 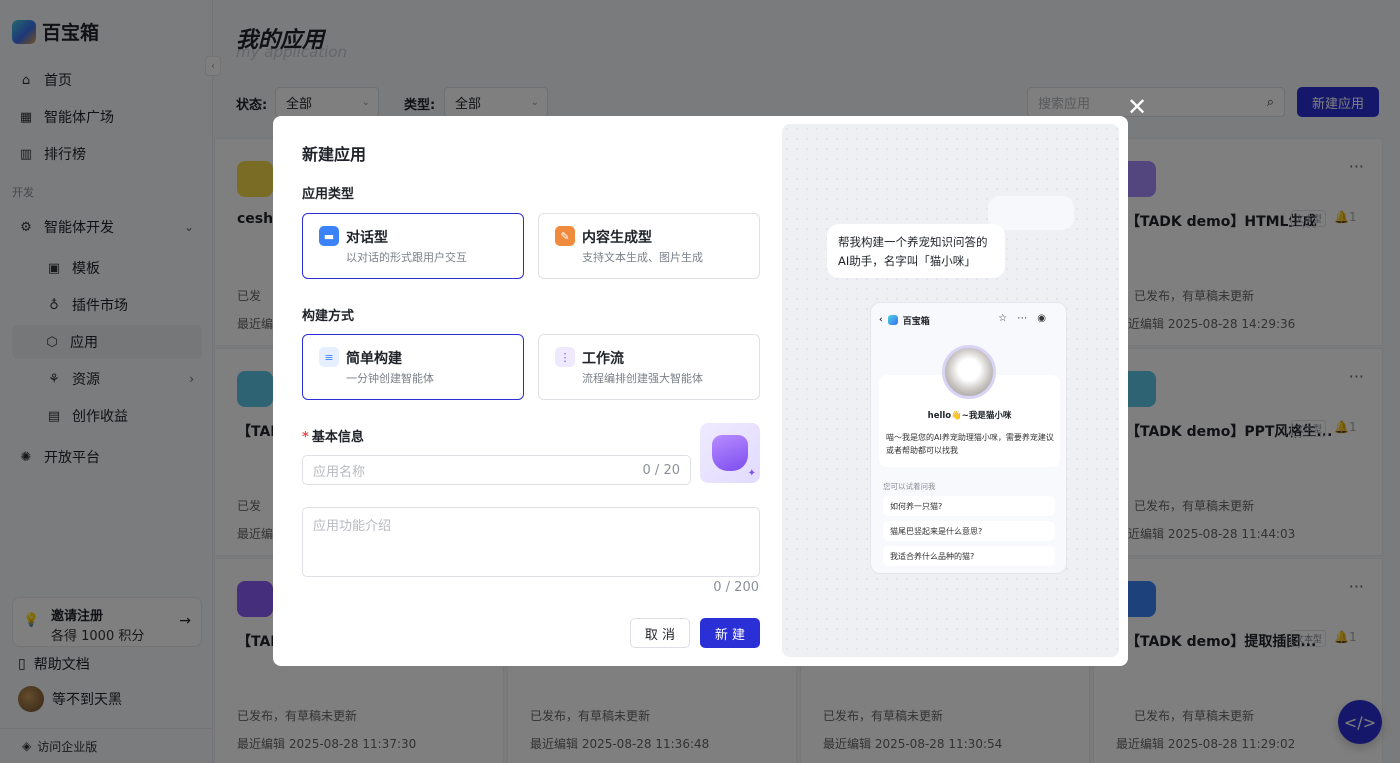 What do you see at coordinates (1031, 213) in the screenshot?
I see `blank-bubble` at bounding box center [1031, 213].